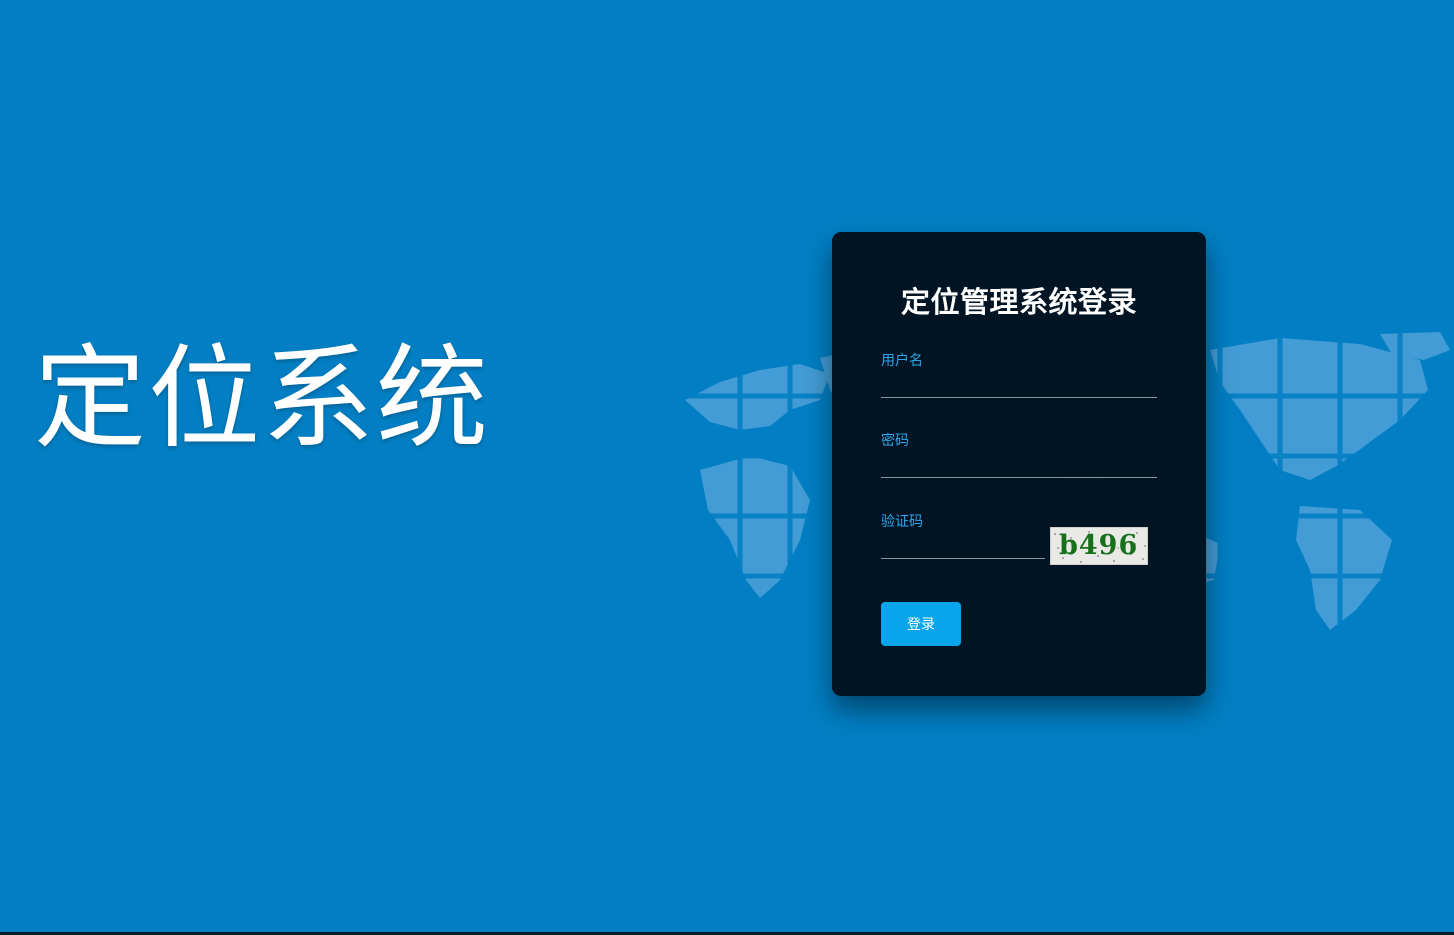 The image size is (1454, 935). I want to click on login-title: 定位管理系统登录, so click(1018, 302).